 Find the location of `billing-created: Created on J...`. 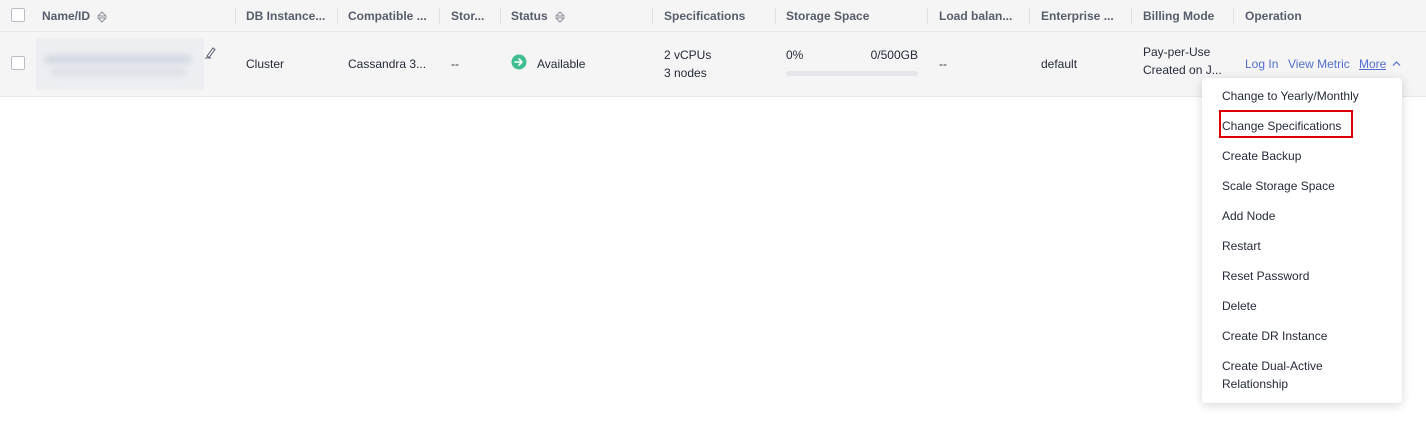

billing-created: Created on J... is located at coordinates (1182, 70).